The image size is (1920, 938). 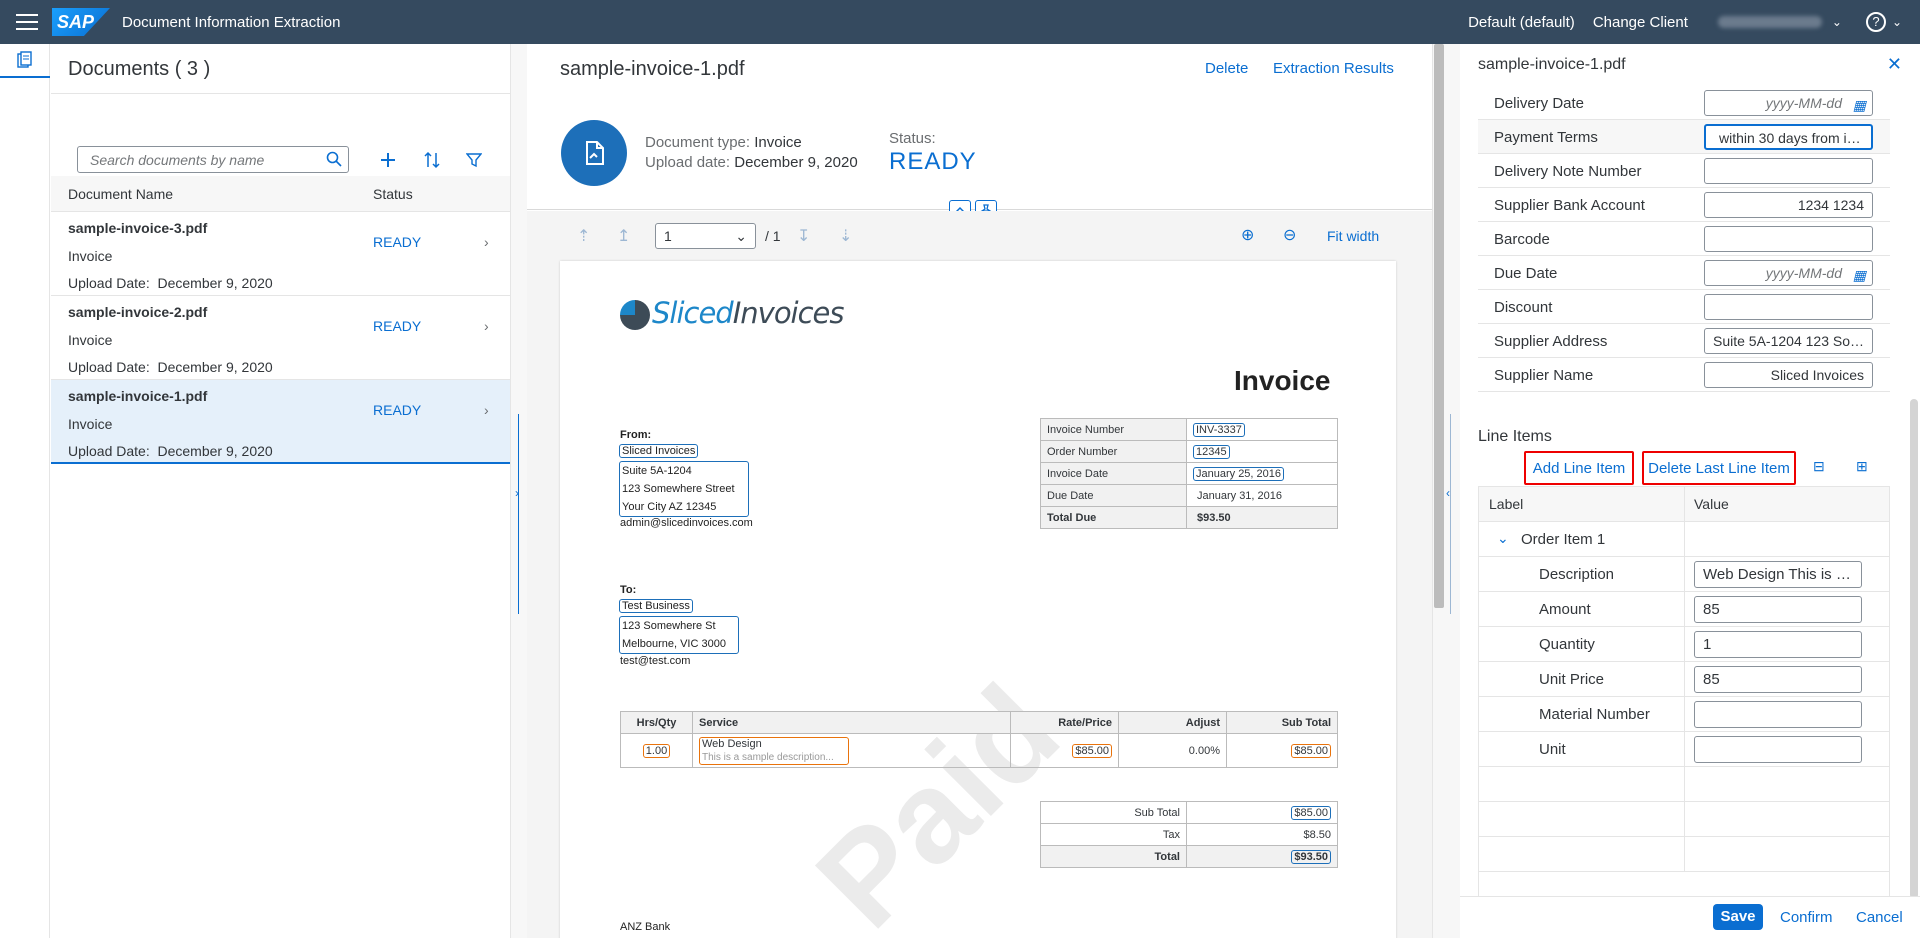 What do you see at coordinates (1113, 451) in the screenshot?
I see `meta-label: Order Number` at bounding box center [1113, 451].